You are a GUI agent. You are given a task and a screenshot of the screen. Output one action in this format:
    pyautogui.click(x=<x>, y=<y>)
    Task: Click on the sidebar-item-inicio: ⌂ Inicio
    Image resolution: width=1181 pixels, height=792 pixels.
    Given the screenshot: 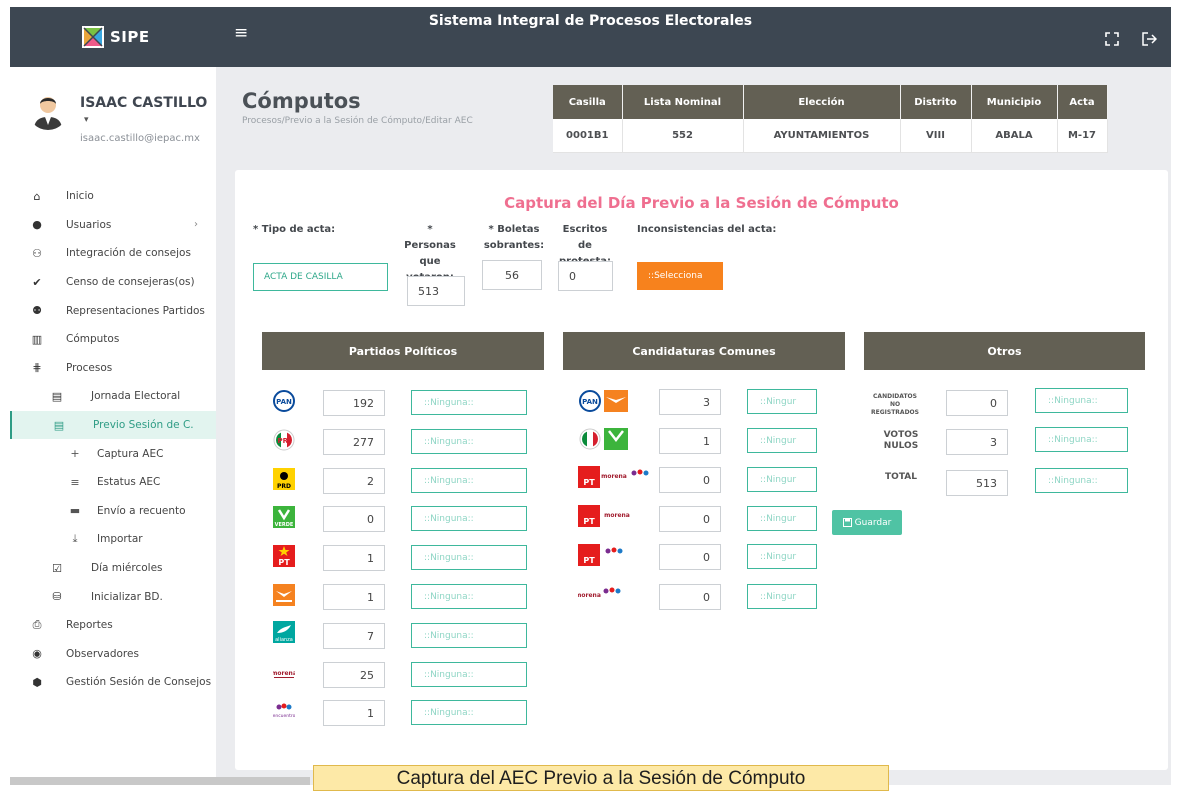 What is the action you would take?
    pyautogui.click(x=113, y=196)
    